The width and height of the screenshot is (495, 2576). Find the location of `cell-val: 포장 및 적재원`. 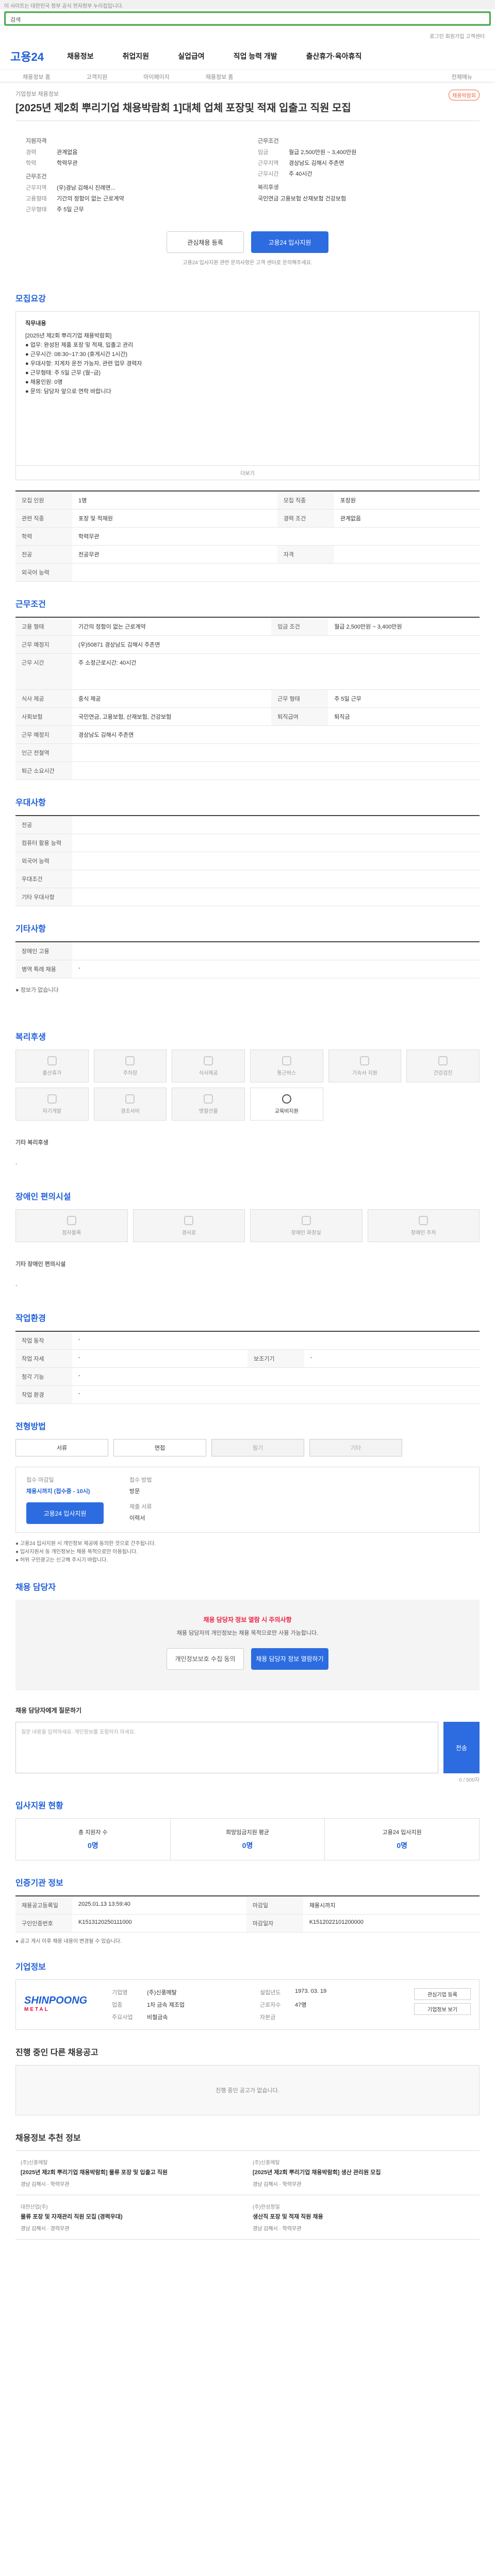

cell-val: 포장 및 적재원 is located at coordinates (174, 518).